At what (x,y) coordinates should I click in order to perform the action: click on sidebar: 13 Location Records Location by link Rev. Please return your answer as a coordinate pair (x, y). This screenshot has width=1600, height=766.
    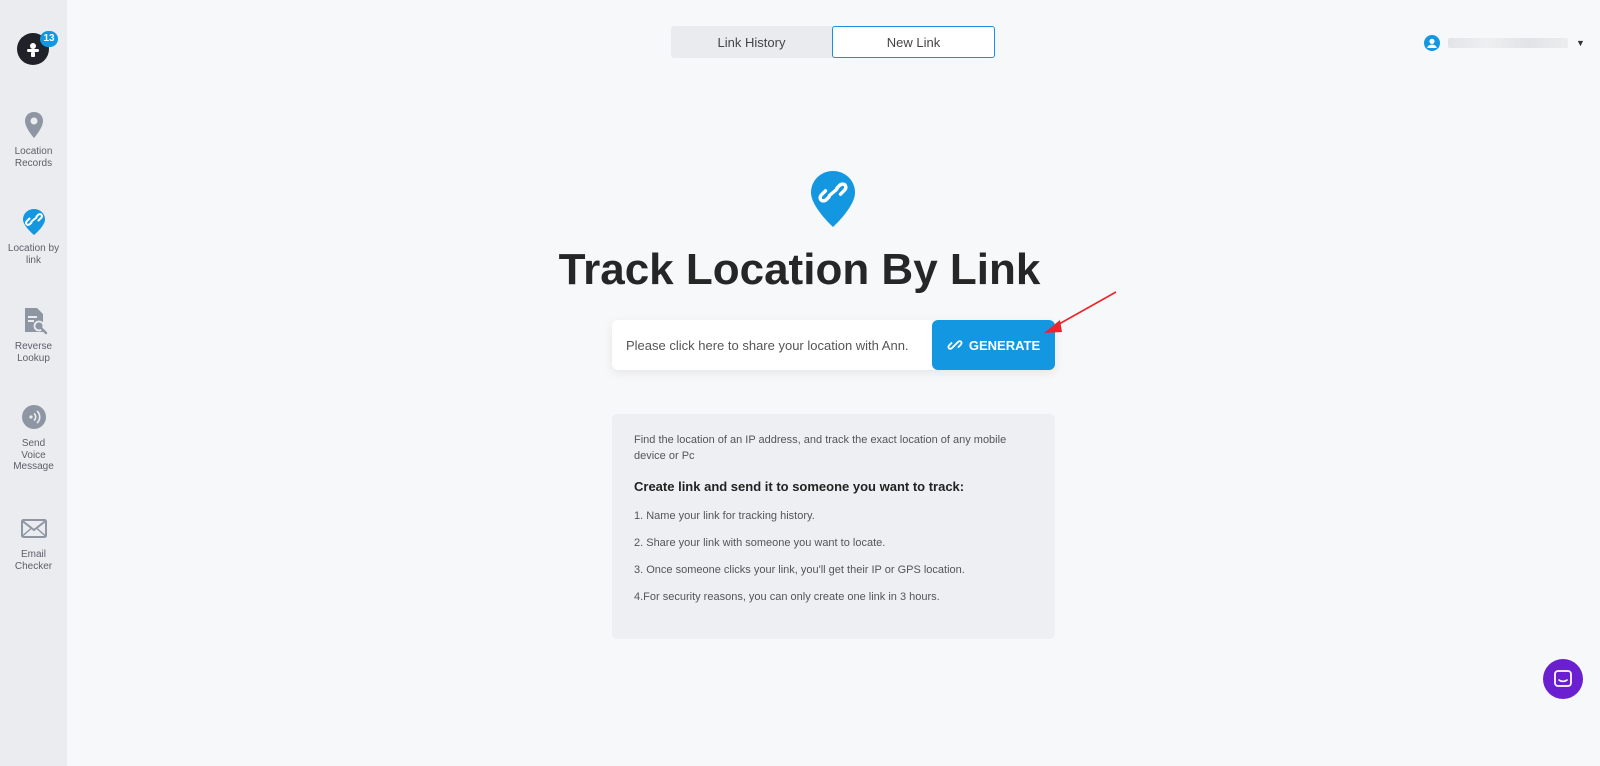
    Looking at the image, I should click on (33, 383).